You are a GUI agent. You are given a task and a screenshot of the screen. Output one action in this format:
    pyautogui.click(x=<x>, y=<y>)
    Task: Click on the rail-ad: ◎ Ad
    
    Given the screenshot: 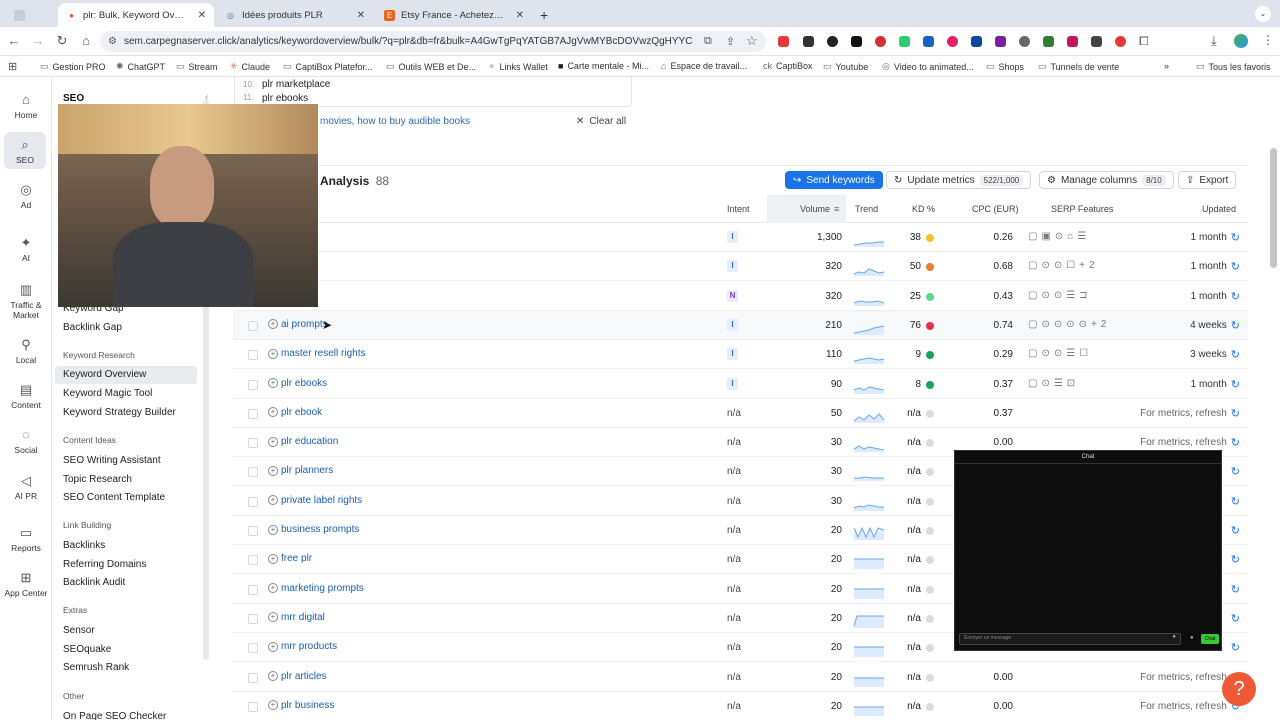 What is the action you would take?
    pyautogui.click(x=26, y=197)
    